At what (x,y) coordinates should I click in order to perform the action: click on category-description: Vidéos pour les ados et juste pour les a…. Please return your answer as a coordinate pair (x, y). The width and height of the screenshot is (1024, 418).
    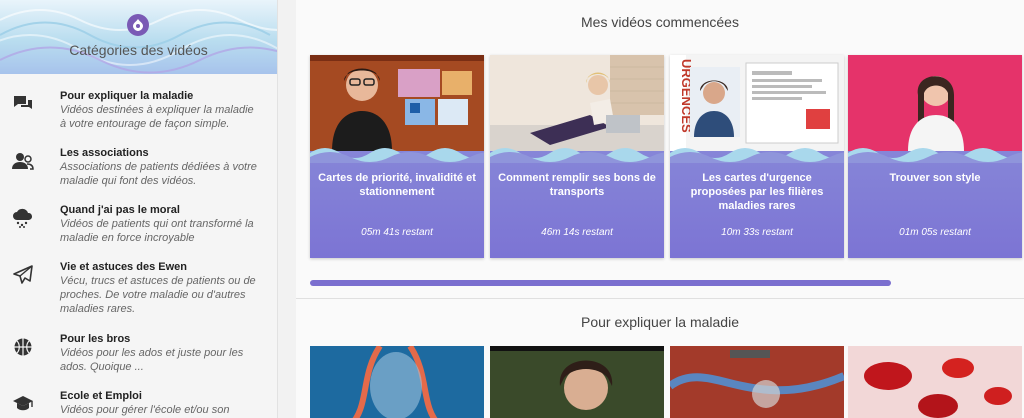
    Looking at the image, I should click on (152, 360).